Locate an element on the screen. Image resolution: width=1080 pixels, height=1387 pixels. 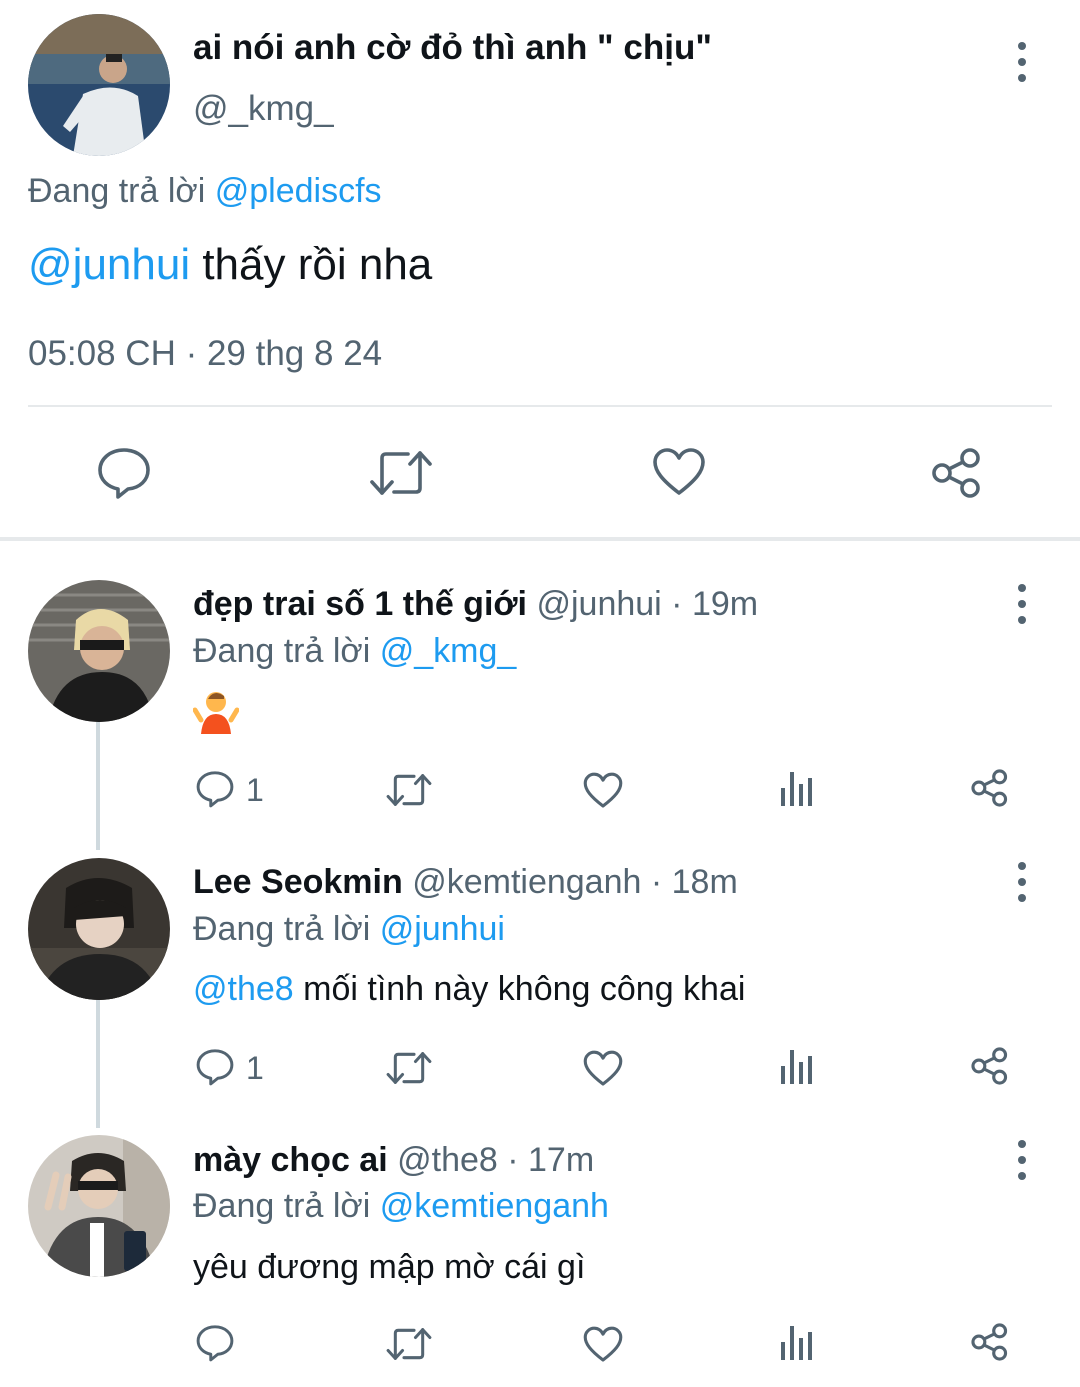
replying-to-mention: @junhui is located at coordinates (442, 929).